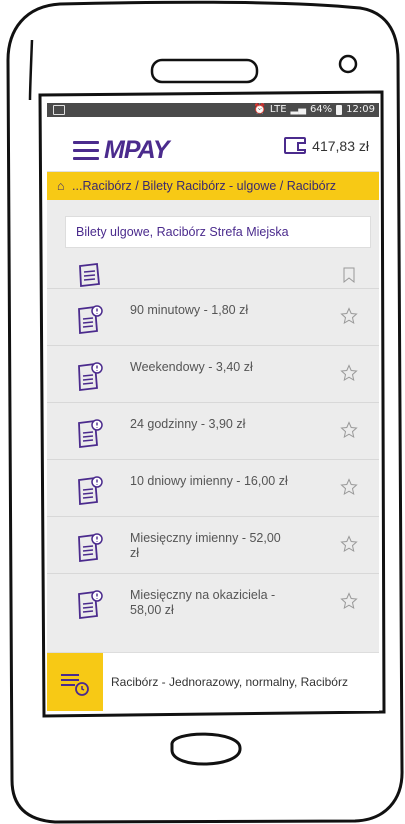  I want to click on app-logo: MPAY, so click(137, 150).